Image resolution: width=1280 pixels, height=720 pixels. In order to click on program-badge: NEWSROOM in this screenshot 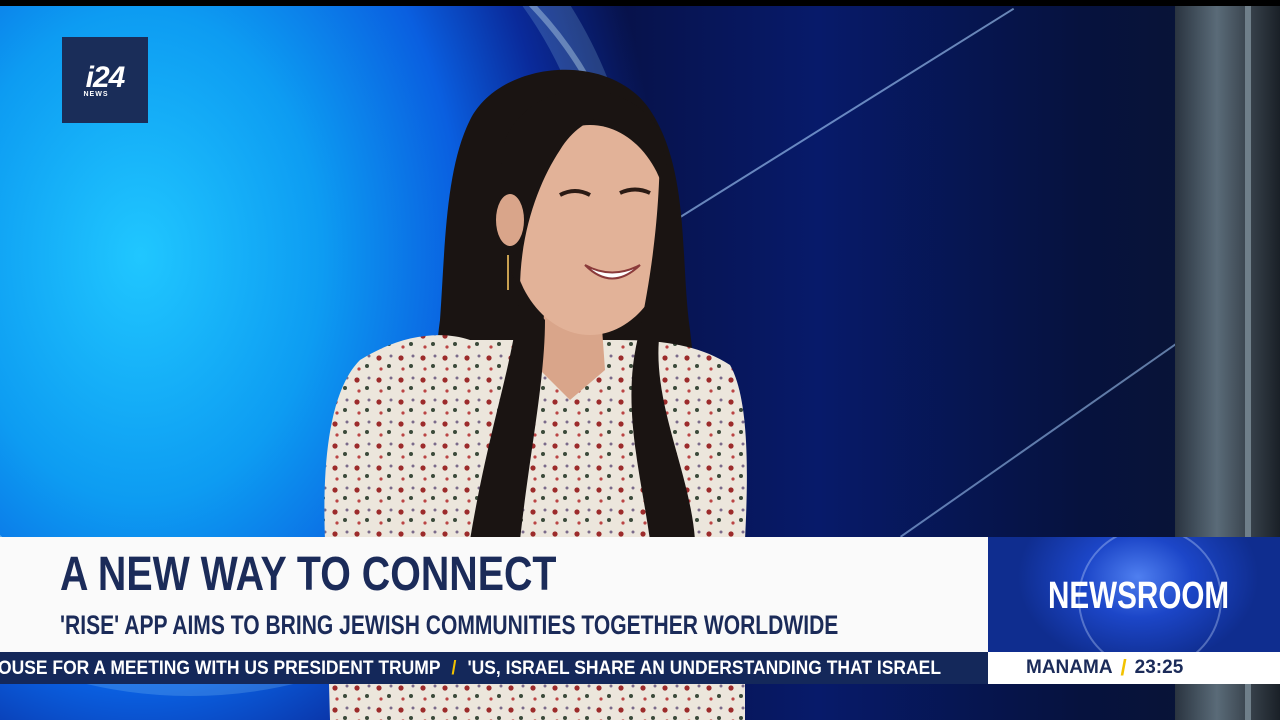, I will do `click(1134, 594)`.